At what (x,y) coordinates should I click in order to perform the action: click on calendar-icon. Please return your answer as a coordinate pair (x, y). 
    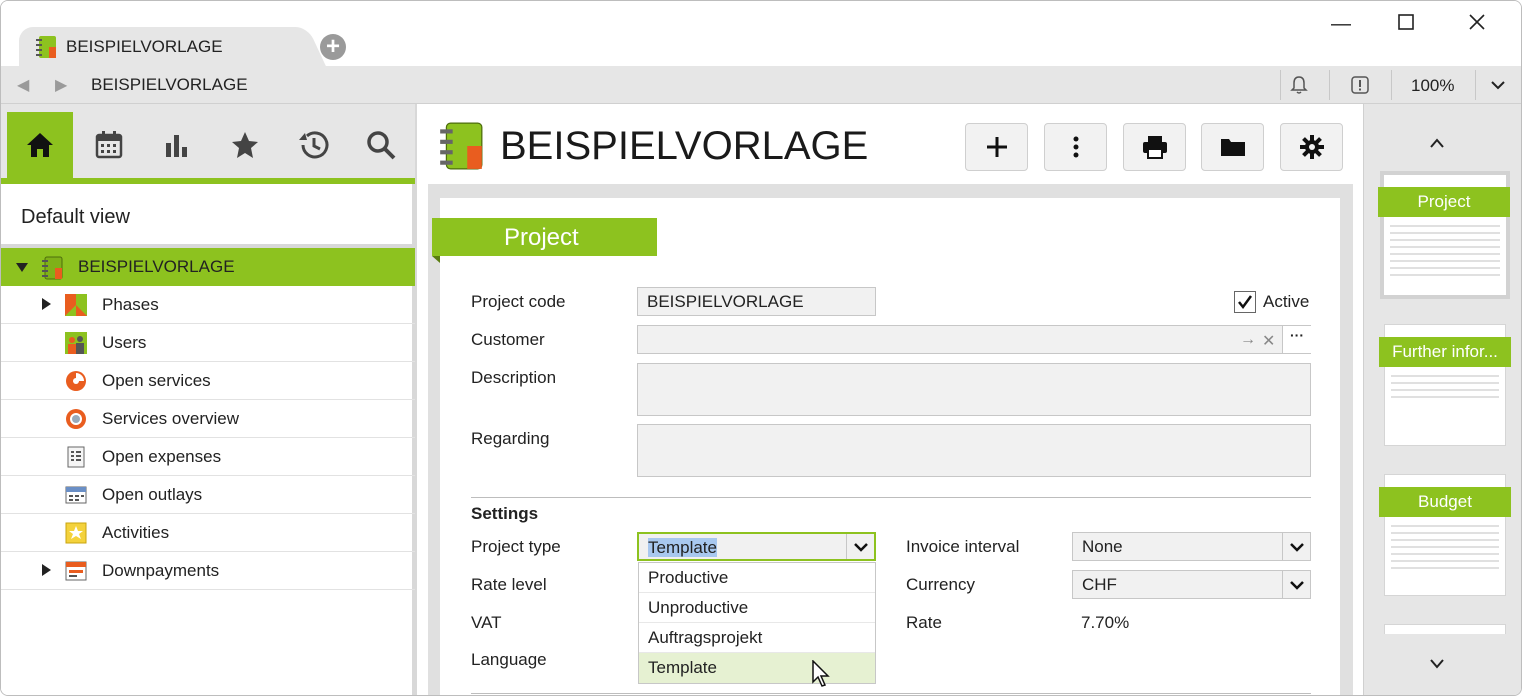
    Looking at the image, I should click on (109, 145).